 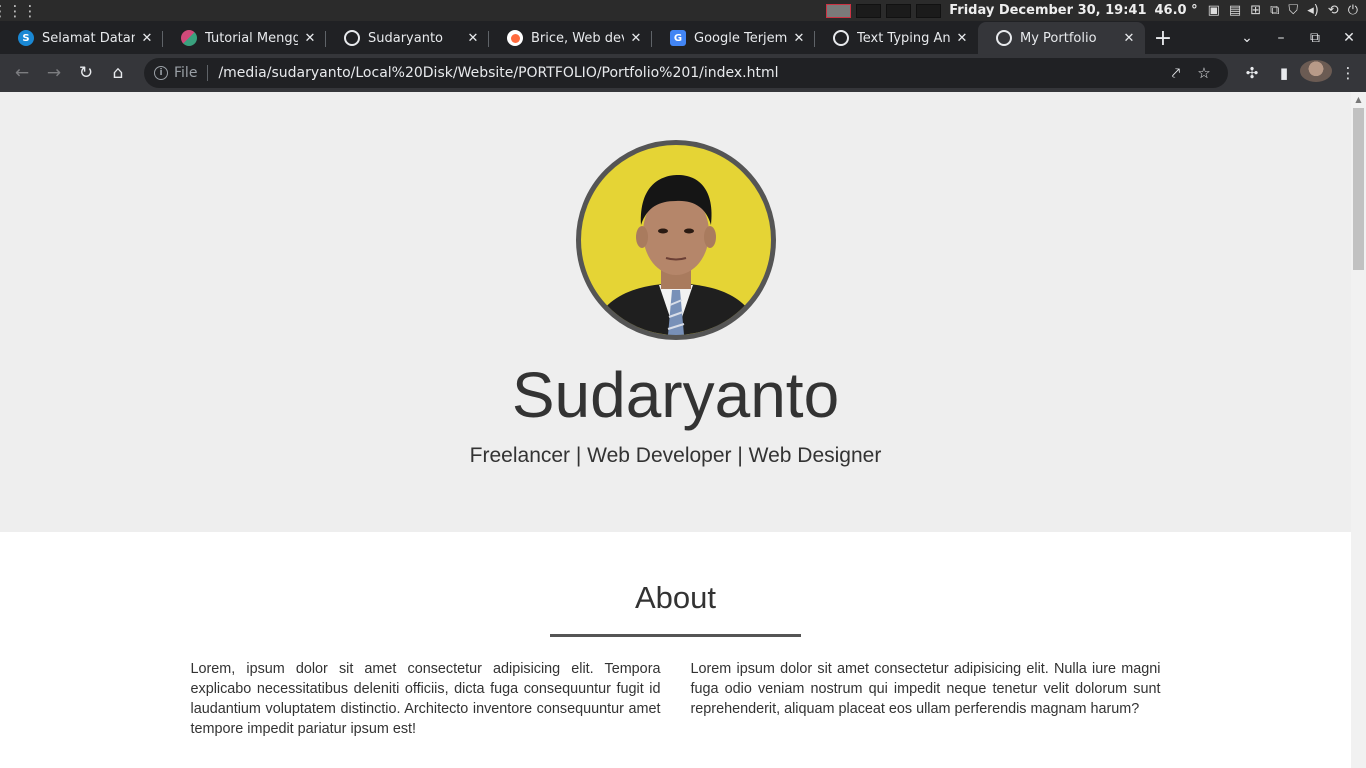 I want to click on portrait-image, so click(x=675, y=255).